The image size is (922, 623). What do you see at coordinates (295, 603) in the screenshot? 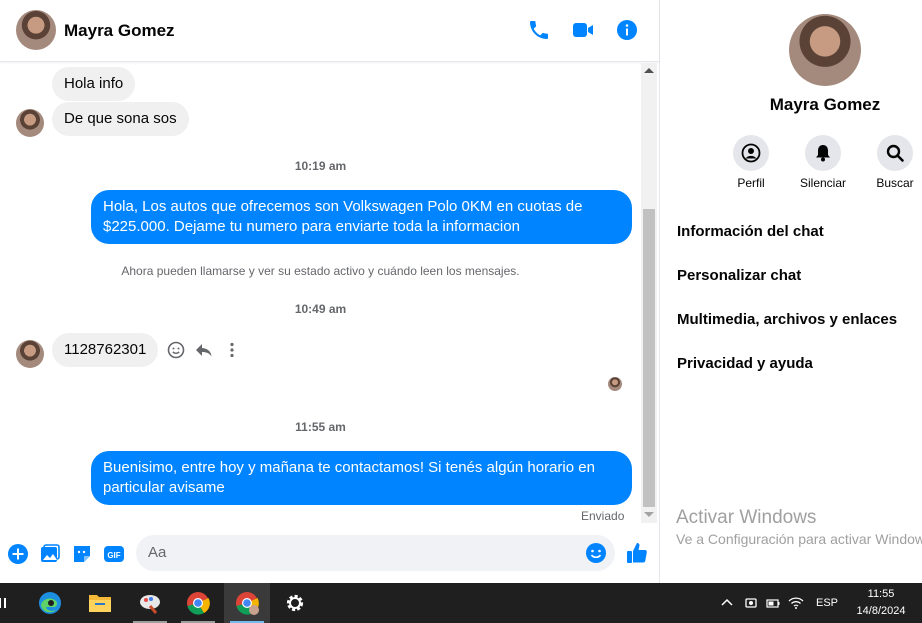
I see `settings-gear-icon` at bounding box center [295, 603].